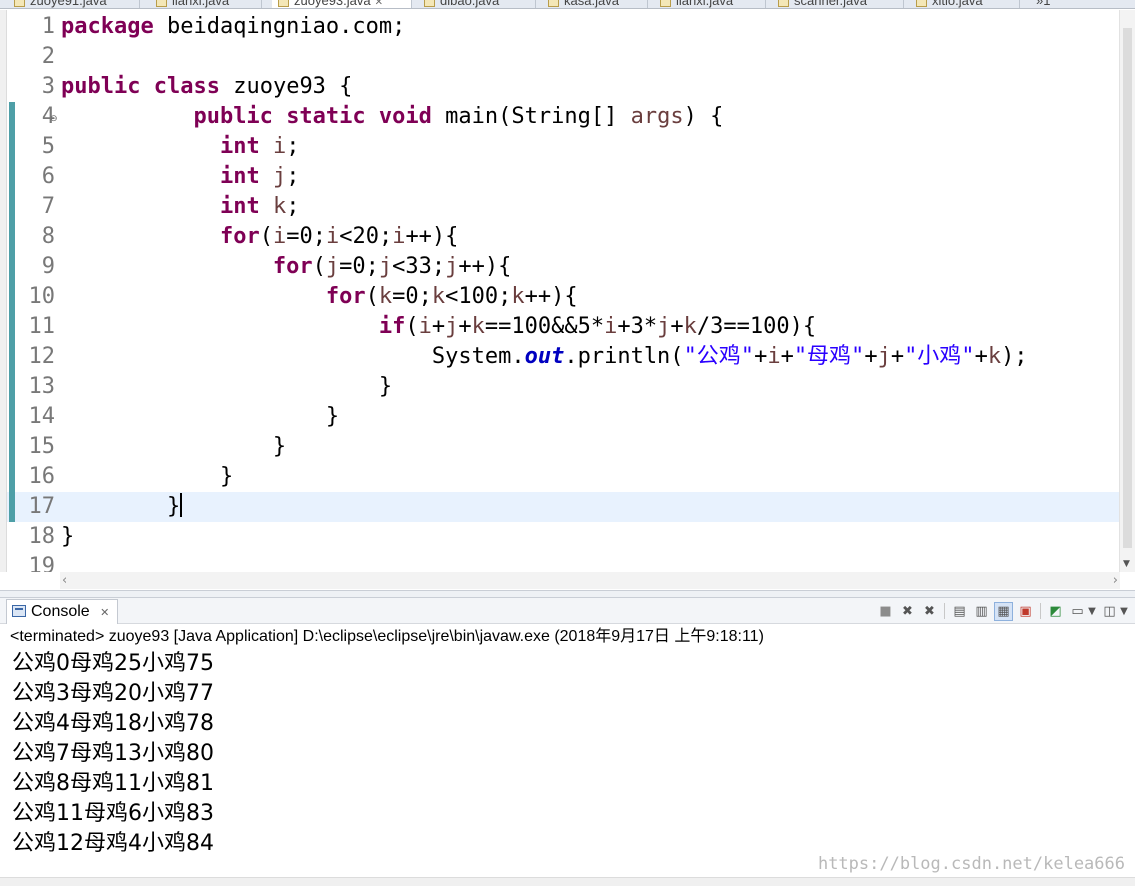  What do you see at coordinates (1127, 288) in the screenshot?
I see `scrollbar-thumb` at bounding box center [1127, 288].